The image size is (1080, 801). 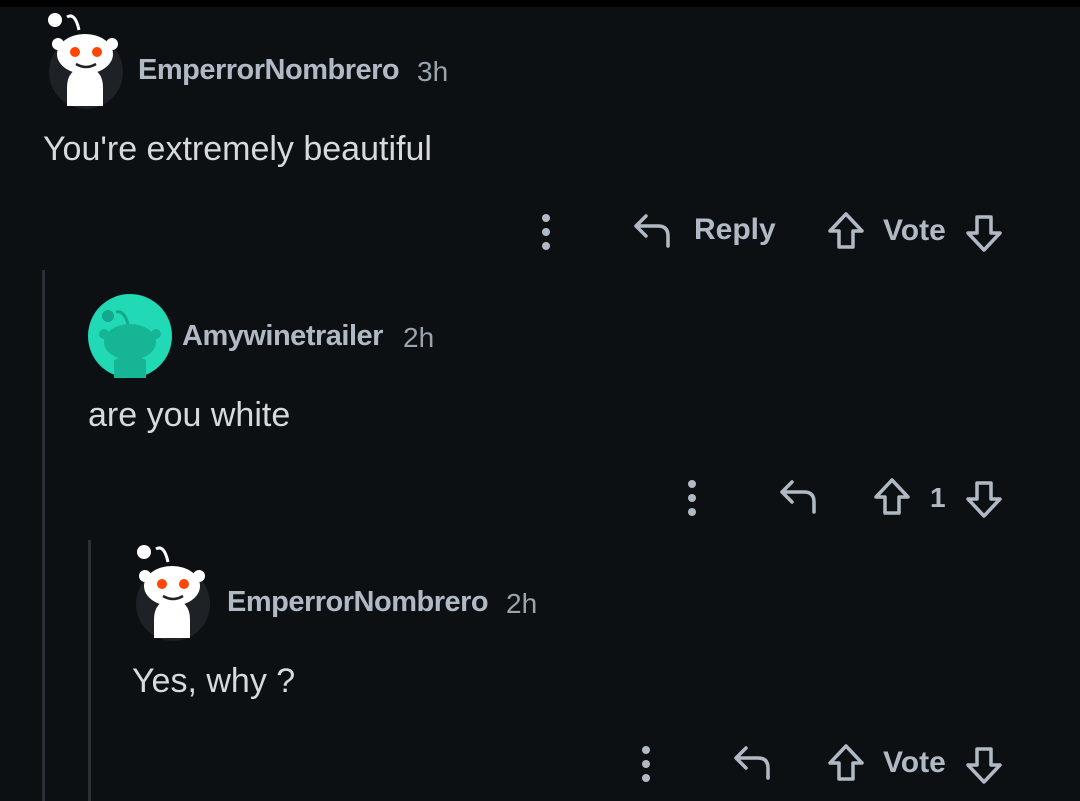 What do you see at coordinates (540, 3) in the screenshot?
I see `top-bar` at bounding box center [540, 3].